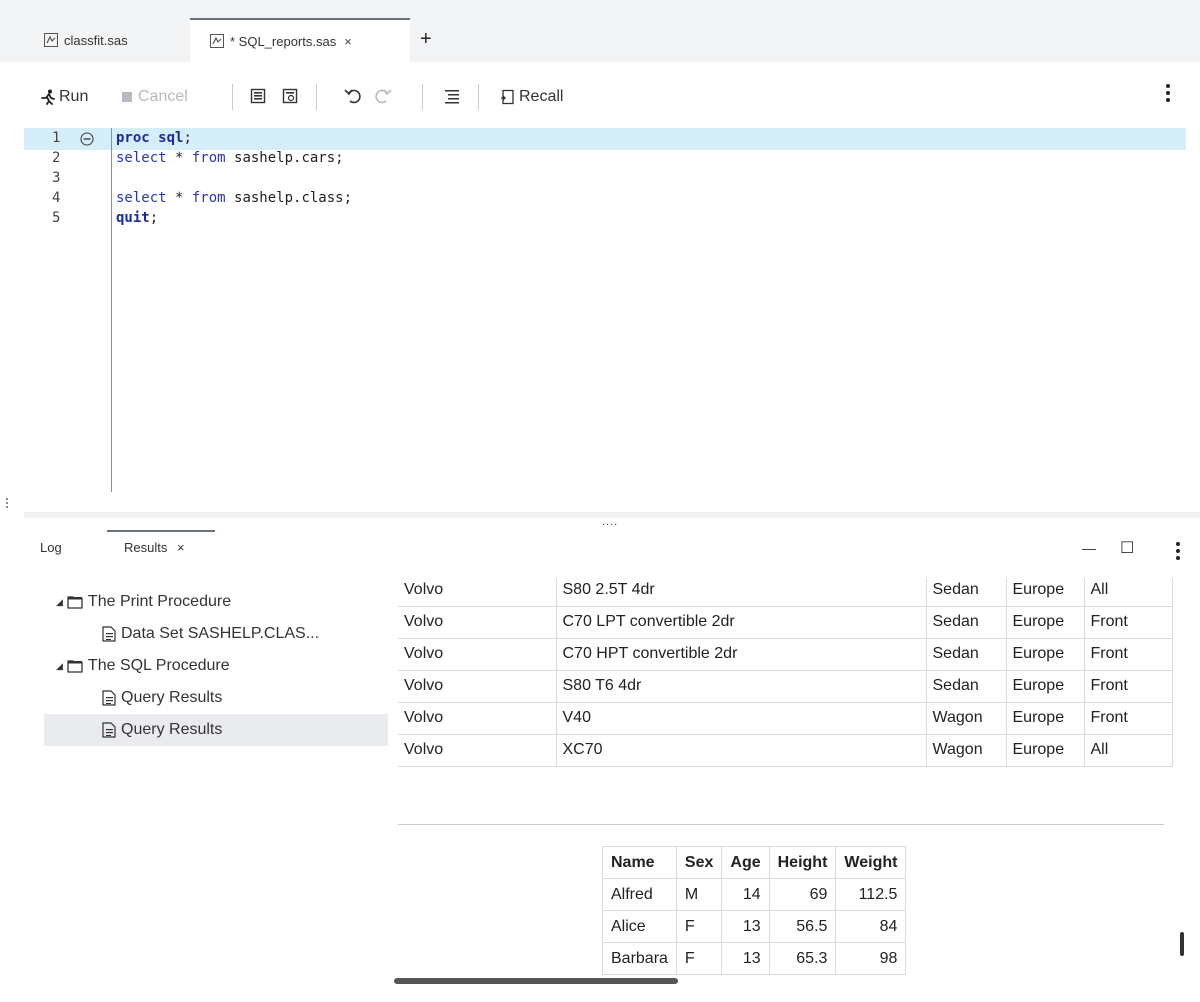 This screenshot has width=1200, height=1002. I want to click on table-row: Barbara F 13 65.3 98, so click(754, 958).